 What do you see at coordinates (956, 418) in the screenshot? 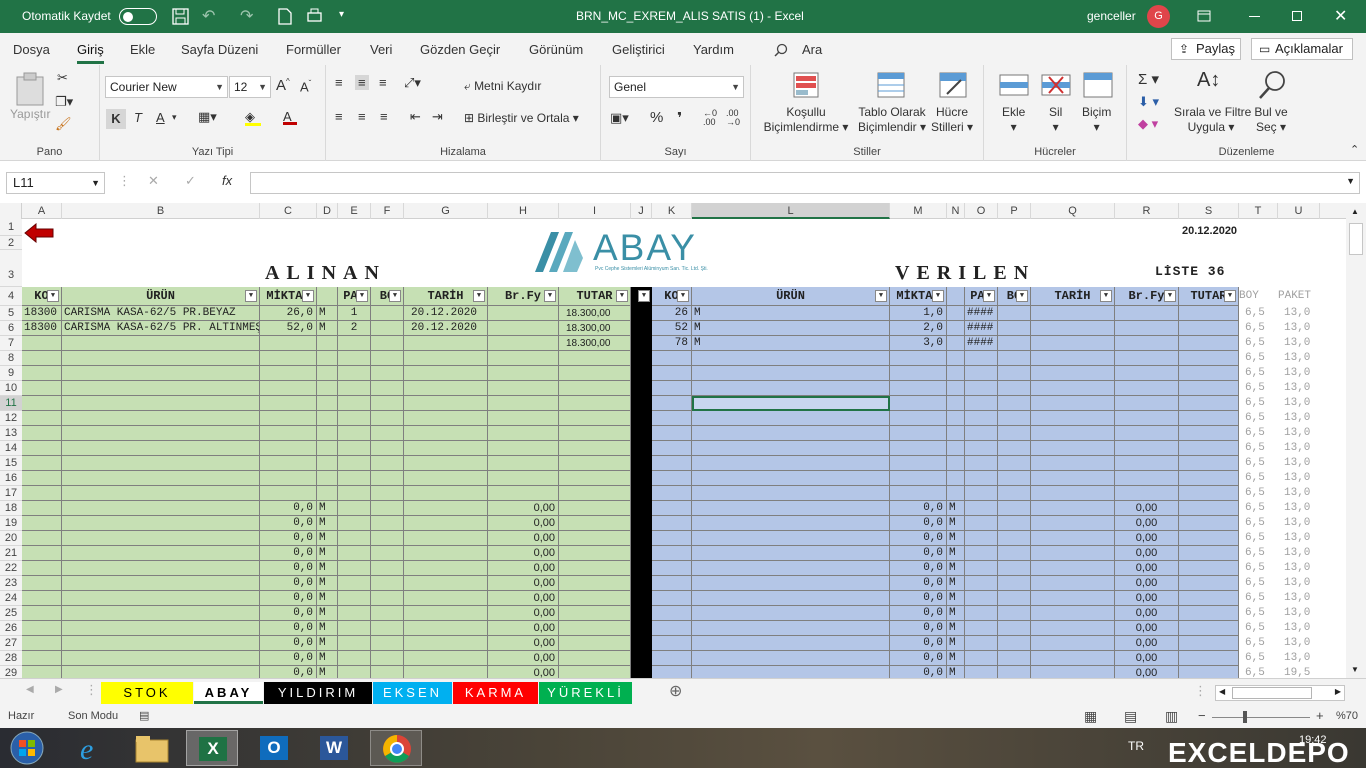
I see `verilen-unit-cell` at bounding box center [956, 418].